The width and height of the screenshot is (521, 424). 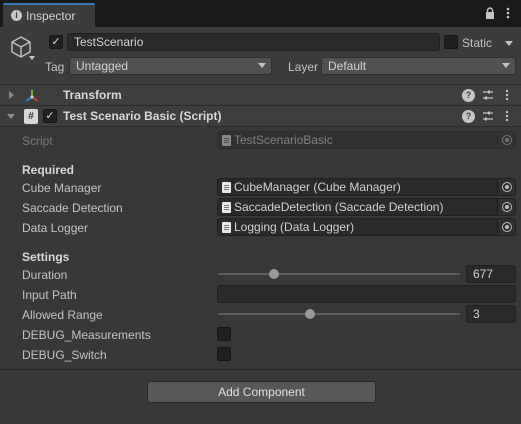 What do you see at coordinates (253, 42) in the screenshot?
I see `object-name-field: TestScenario` at bounding box center [253, 42].